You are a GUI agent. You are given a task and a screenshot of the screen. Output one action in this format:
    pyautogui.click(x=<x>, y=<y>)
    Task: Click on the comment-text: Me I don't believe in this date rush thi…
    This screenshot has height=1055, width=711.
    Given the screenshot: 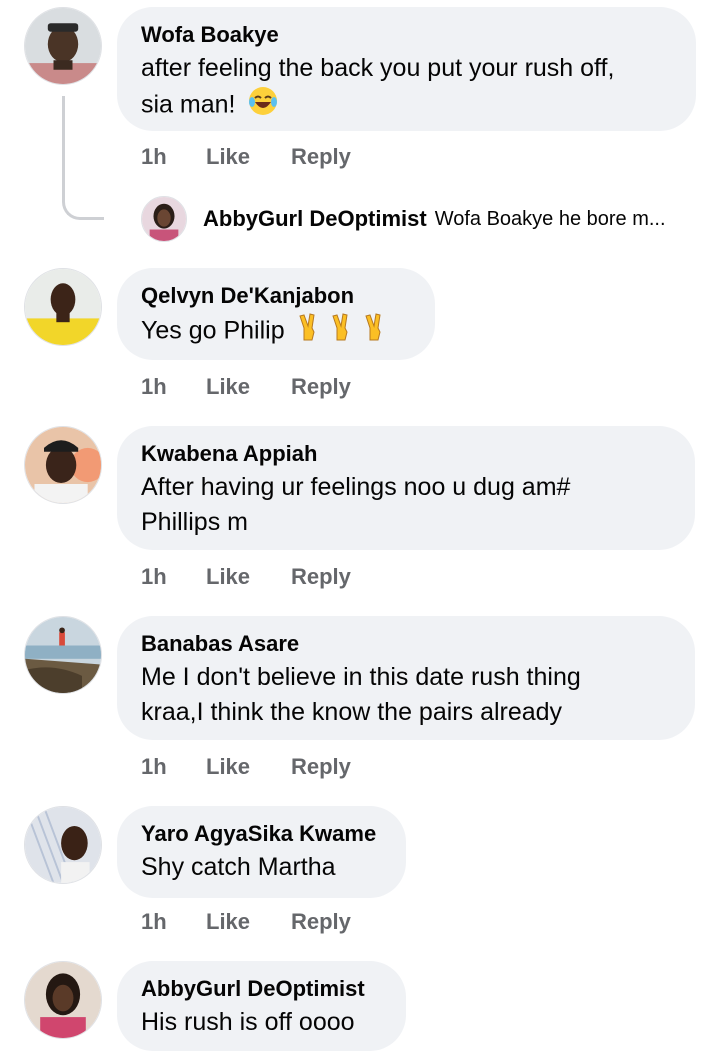 What is the action you would take?
    pyautogui.click(x=406, y=695)
    